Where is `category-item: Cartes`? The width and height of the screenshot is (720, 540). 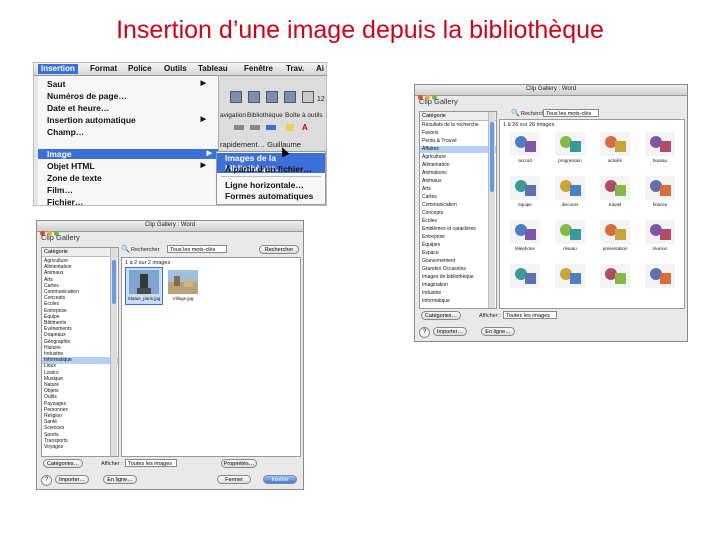
category-item: Cartes is located at coordinates (429, 197).